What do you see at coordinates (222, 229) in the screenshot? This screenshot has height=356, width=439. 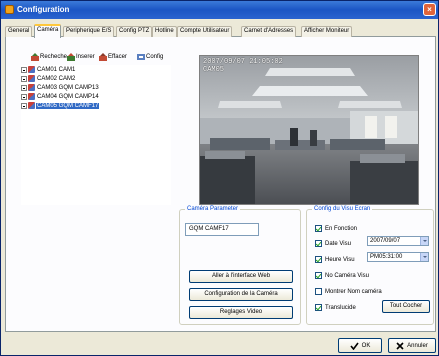 I see `camera-name-field: GQM CAMF17` at bounding box center [222, 229].